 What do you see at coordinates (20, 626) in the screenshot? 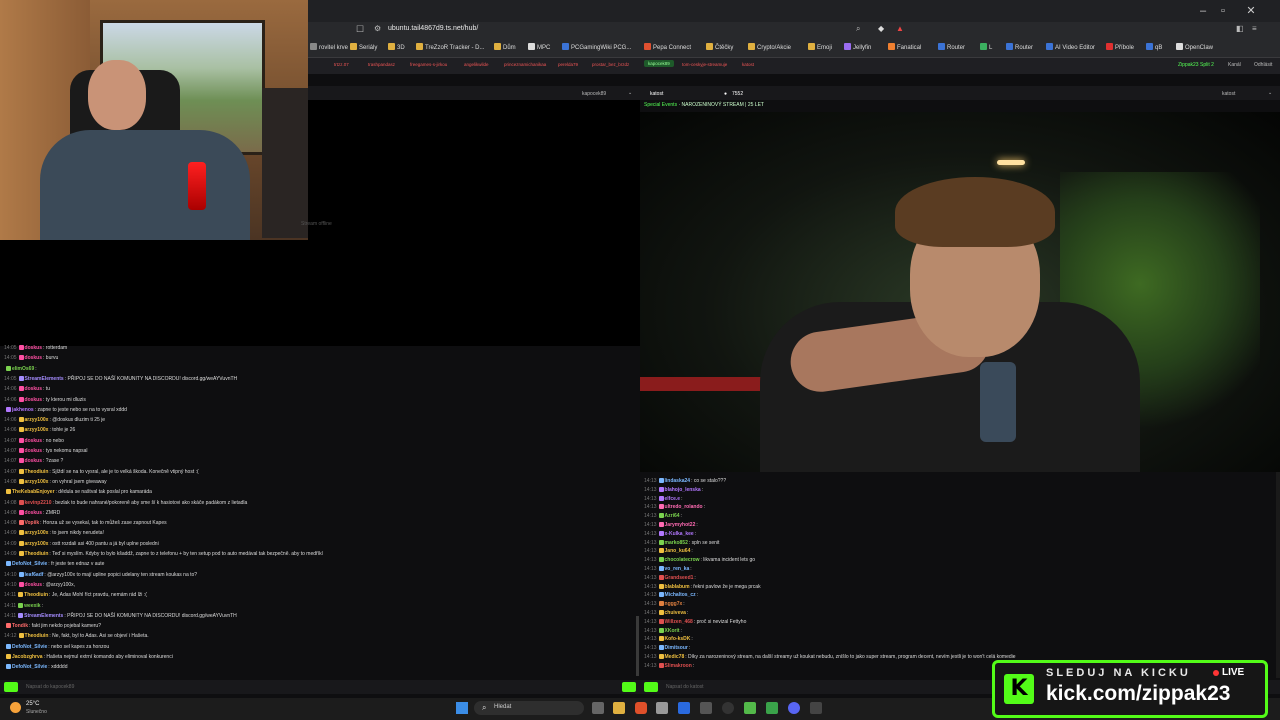
I see `chat-username: Tondik` at bounding box center [20, 626].